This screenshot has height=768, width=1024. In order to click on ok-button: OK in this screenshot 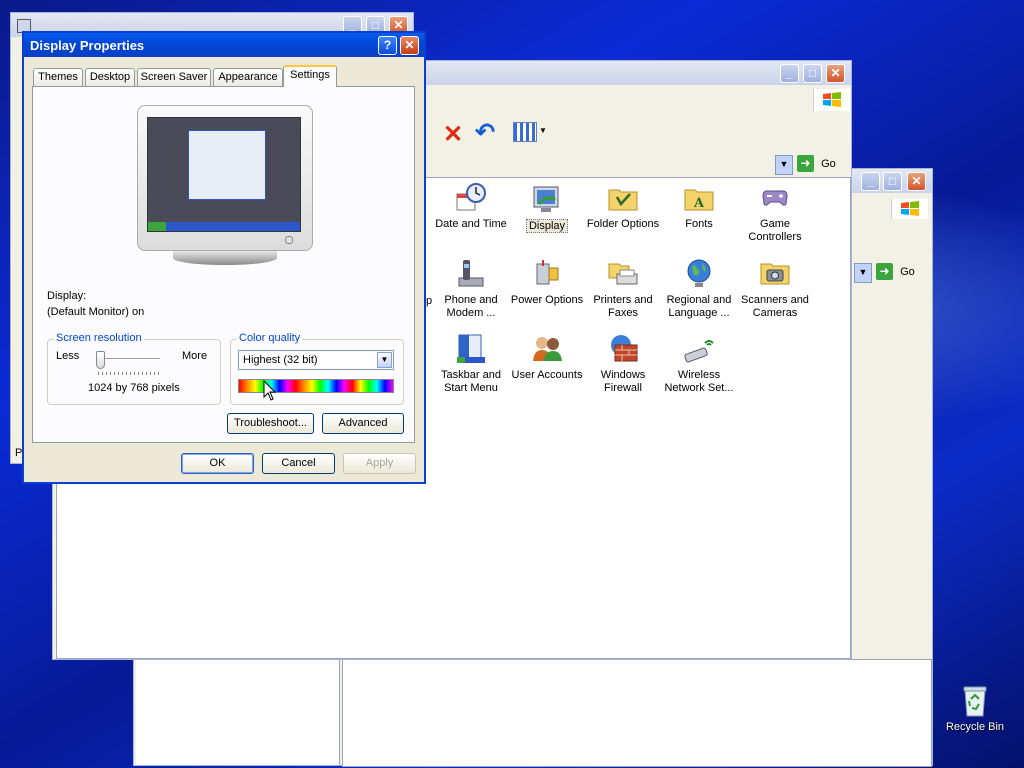, I will do `click(217, 463)`.